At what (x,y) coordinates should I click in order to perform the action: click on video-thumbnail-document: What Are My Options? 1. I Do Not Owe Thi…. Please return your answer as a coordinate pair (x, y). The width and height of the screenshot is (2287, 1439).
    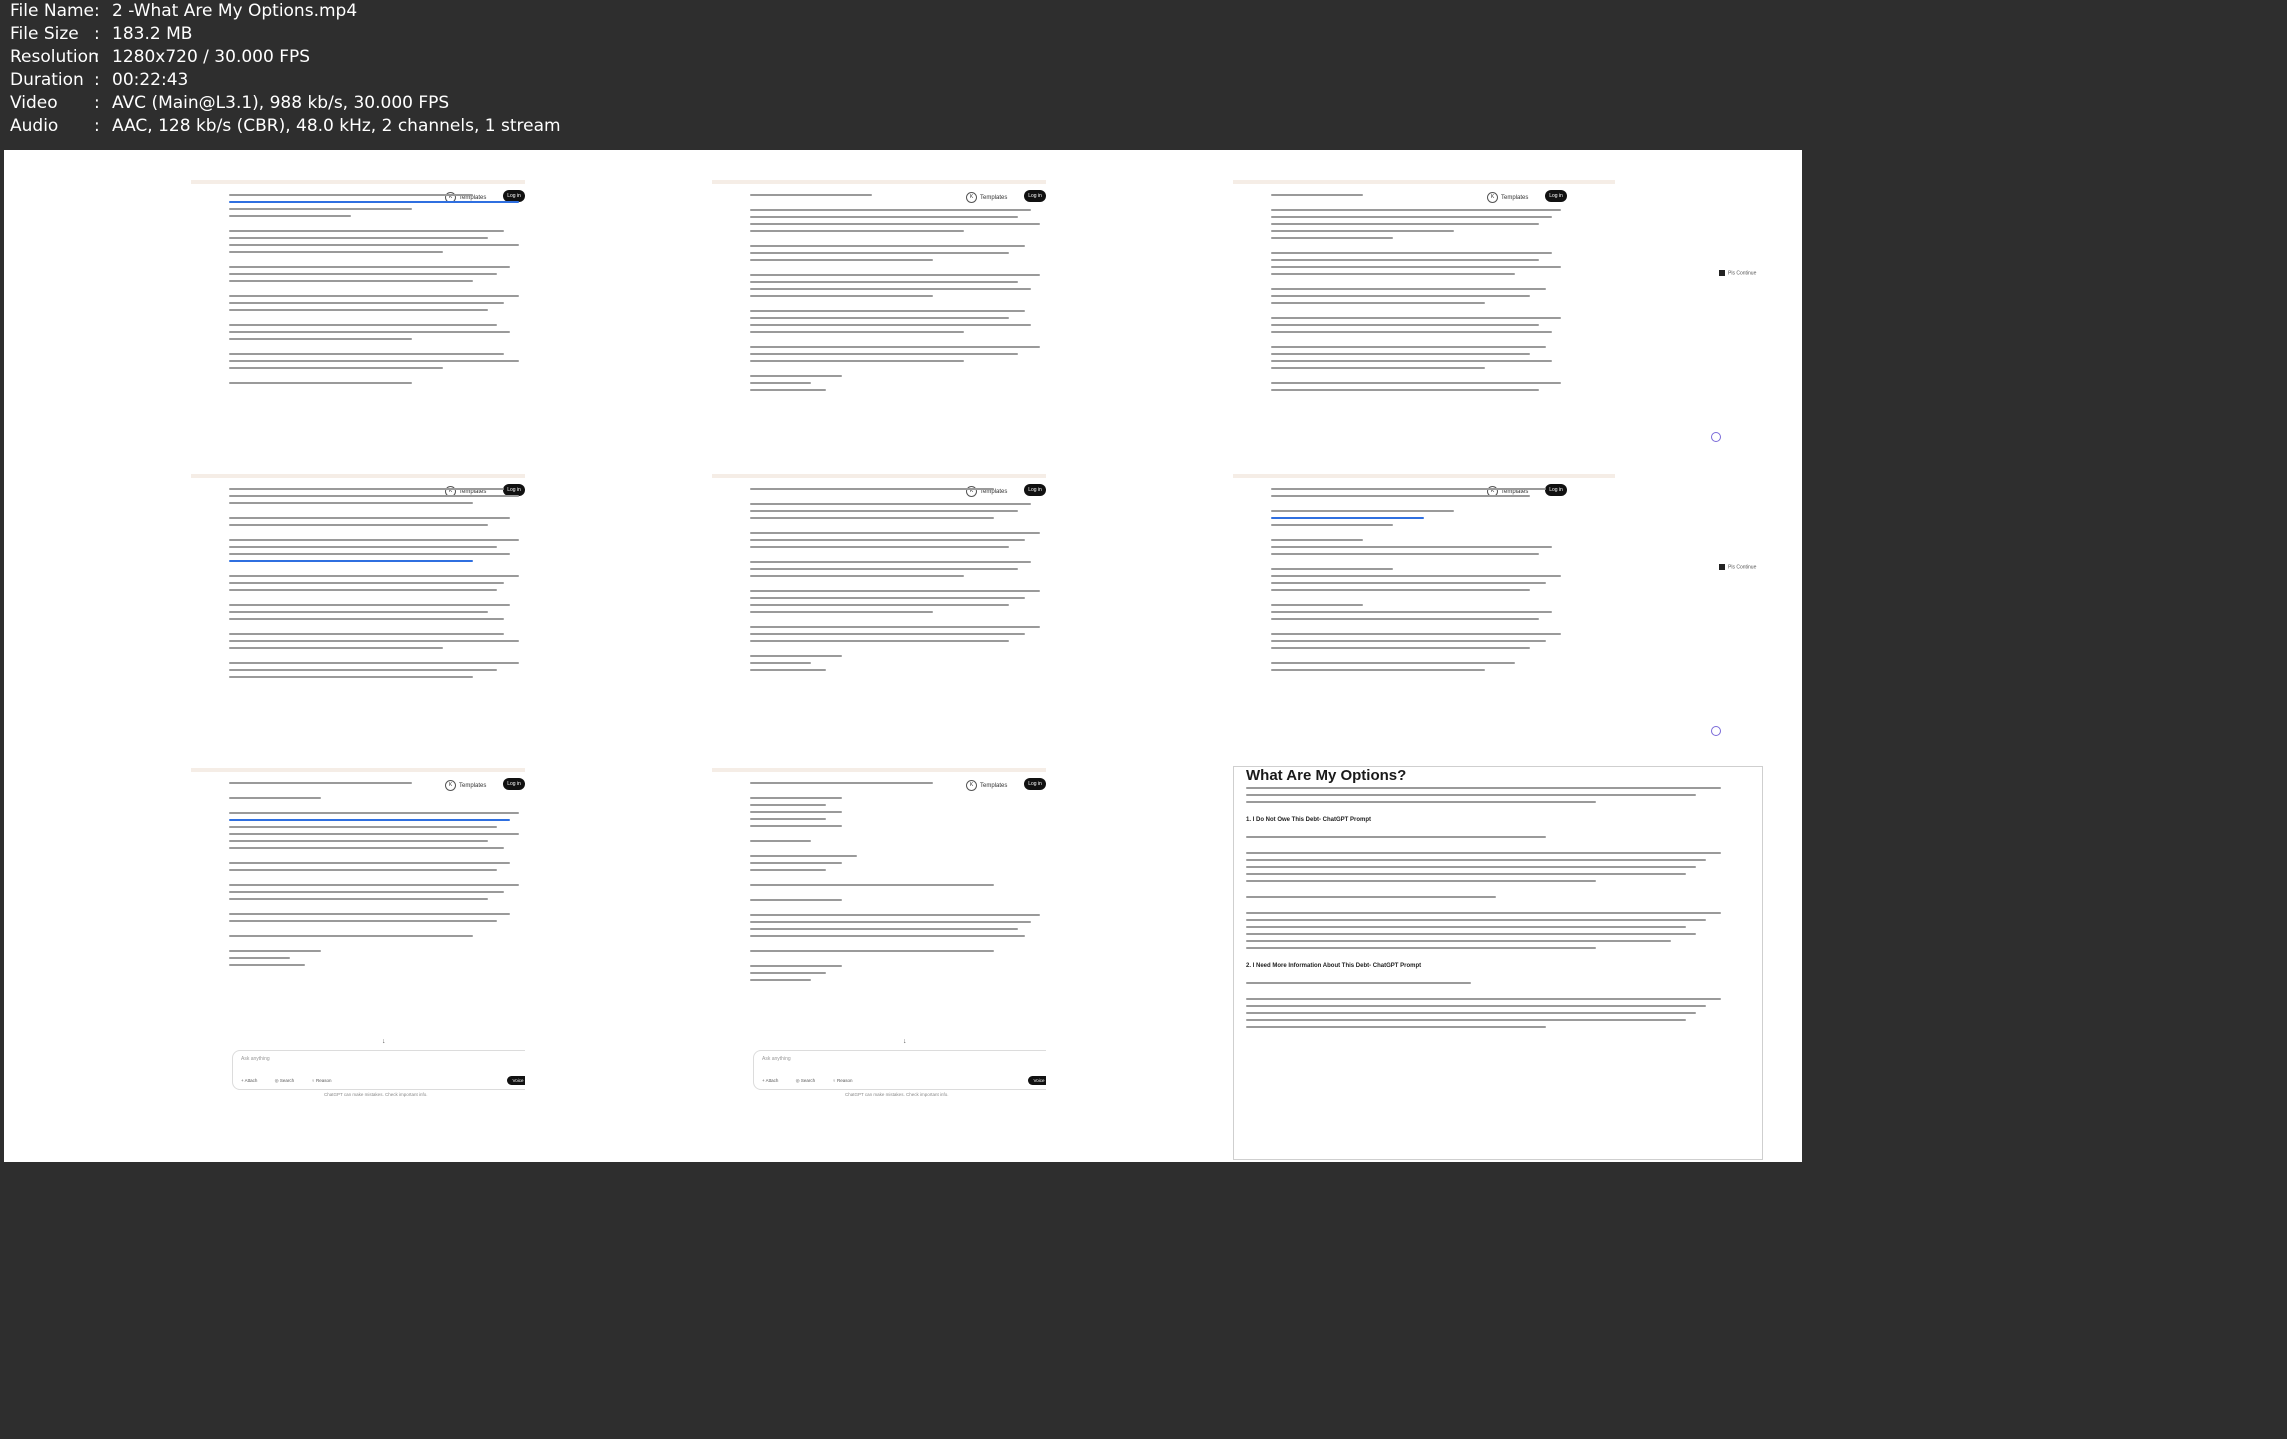
    Looking at the image, I should click on (1424, 950).